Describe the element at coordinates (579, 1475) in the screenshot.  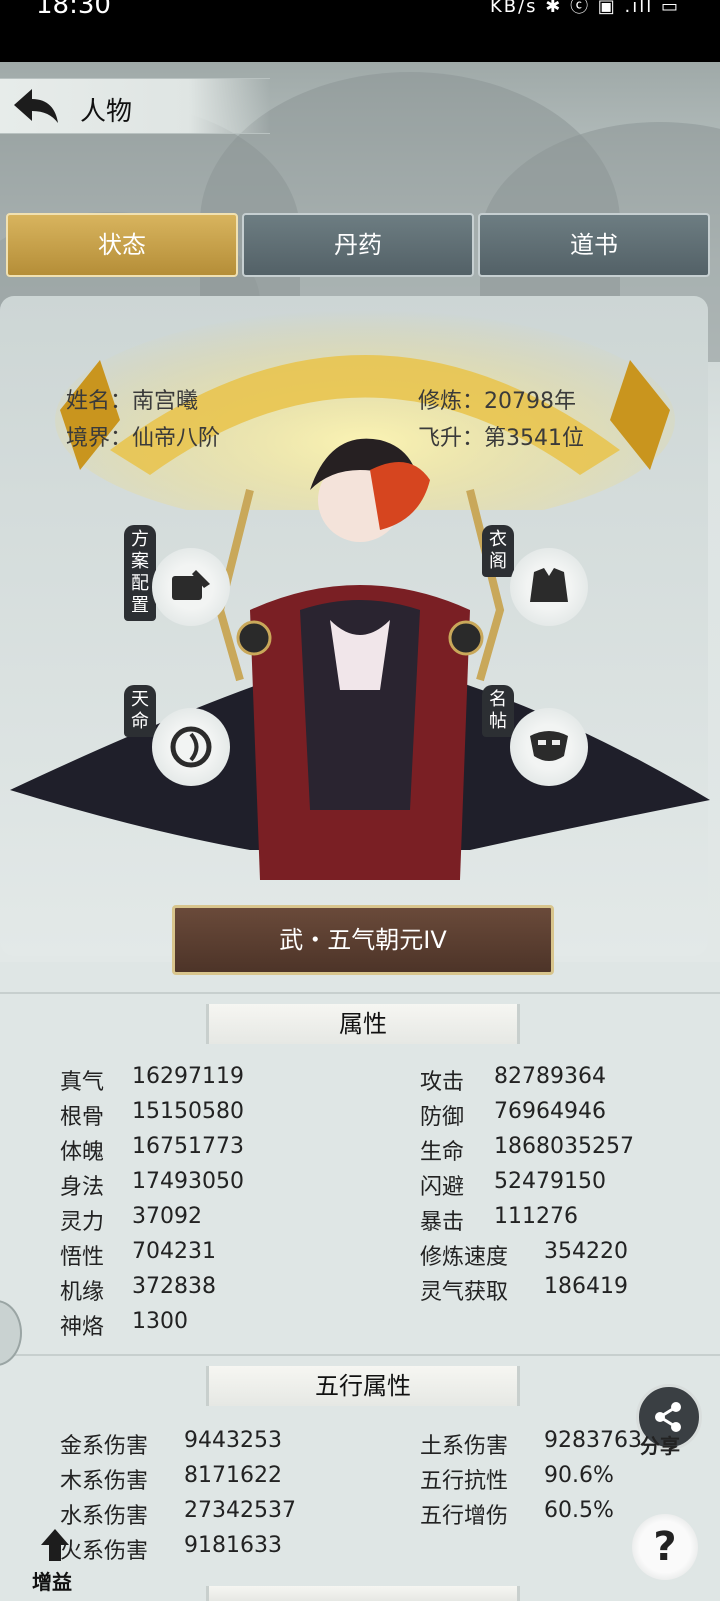
I see `stat-value: 90.6%` at that location.